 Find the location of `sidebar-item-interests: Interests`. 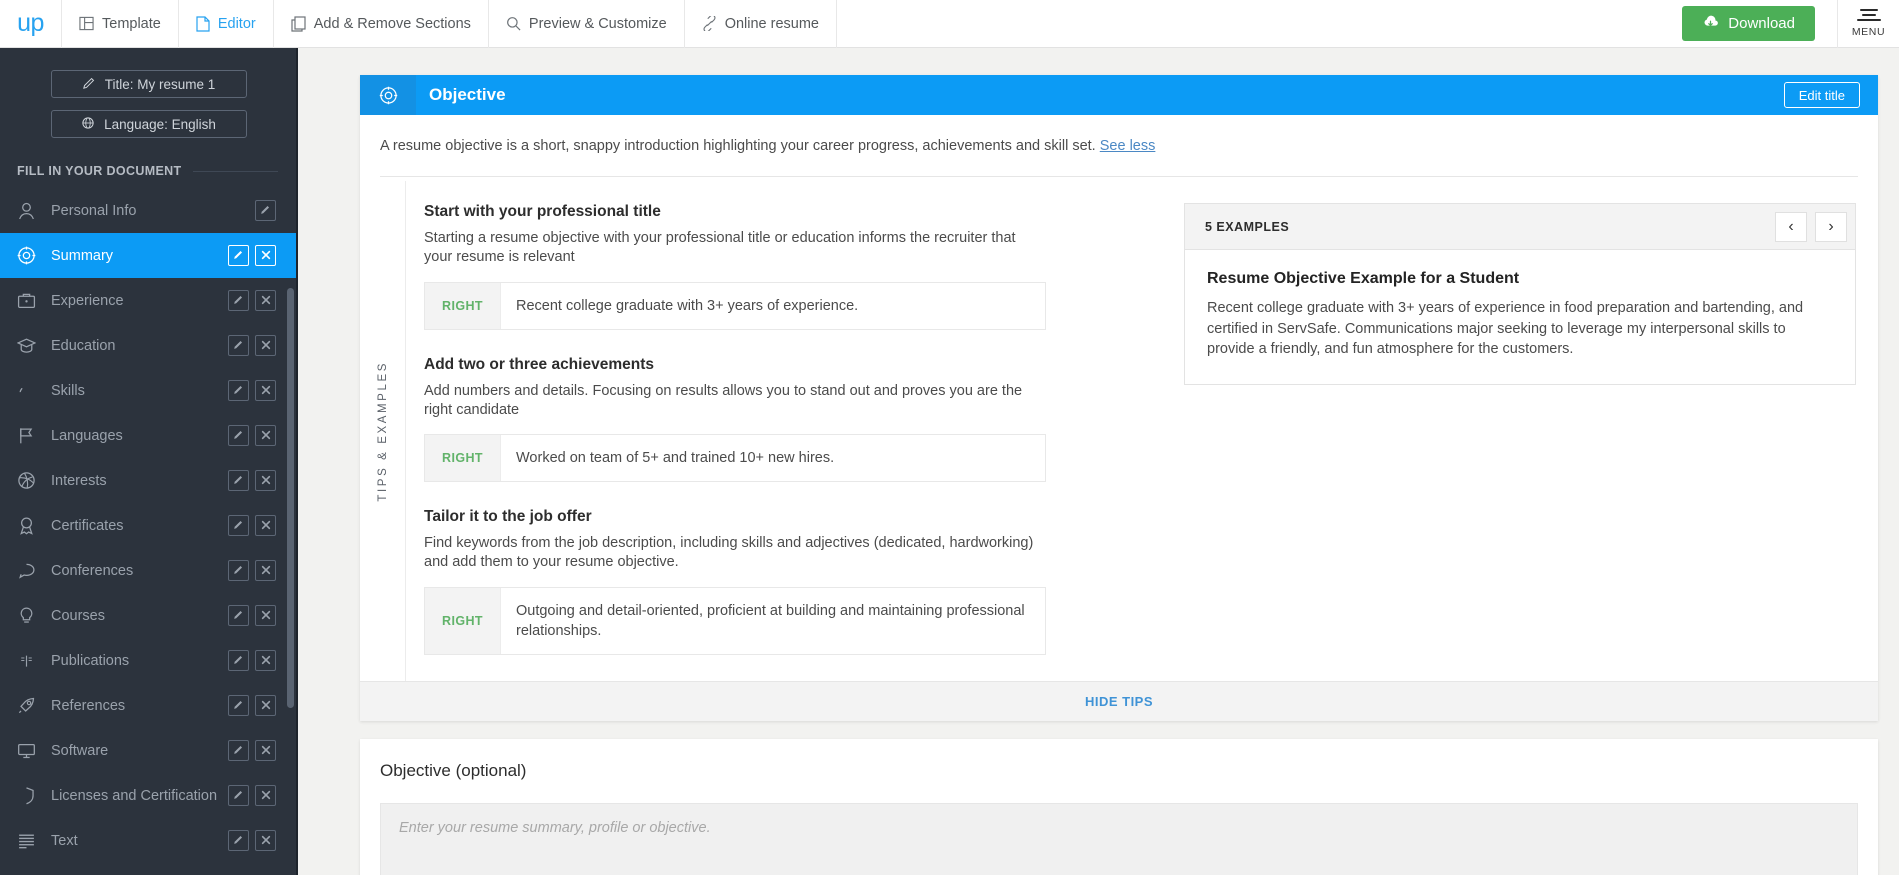

sidebar-item-interests: Interests is located at coordinates (149, 480).